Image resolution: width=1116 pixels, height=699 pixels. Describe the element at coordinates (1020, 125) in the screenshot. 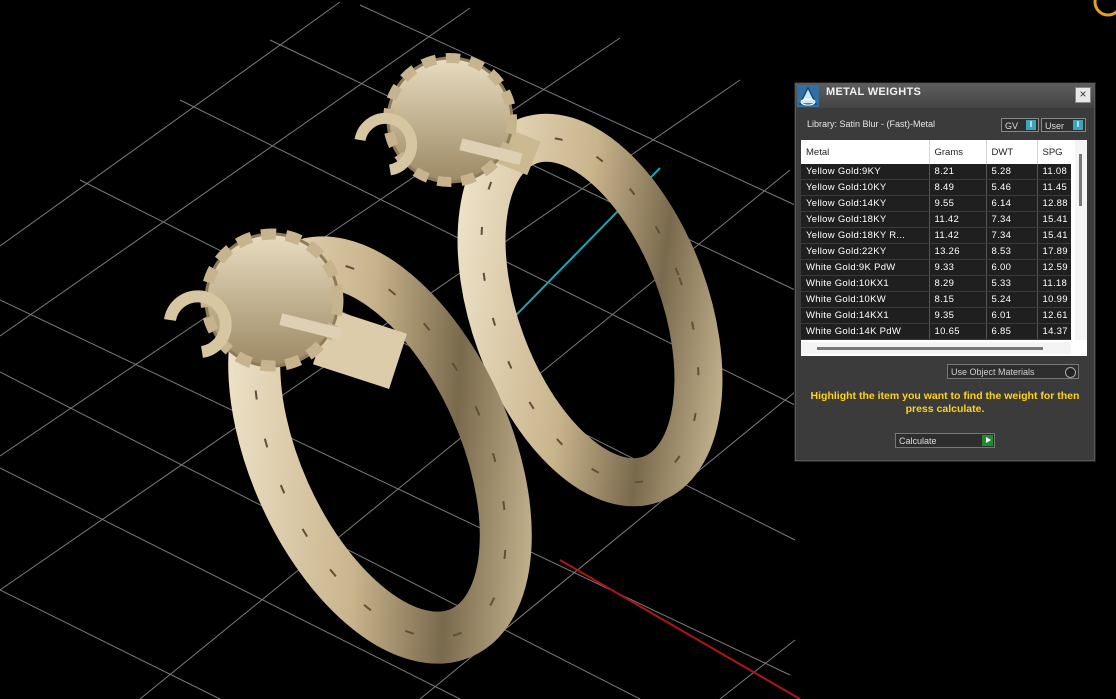

I see `gv-toggle: GV I` at that location.